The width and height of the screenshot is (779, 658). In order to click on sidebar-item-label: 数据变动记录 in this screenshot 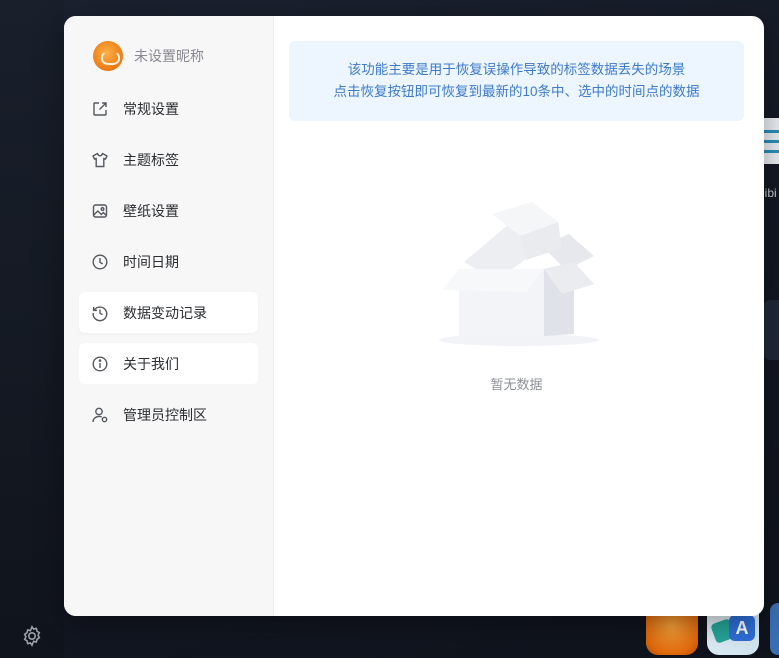, I will do `click(165, 312)`.